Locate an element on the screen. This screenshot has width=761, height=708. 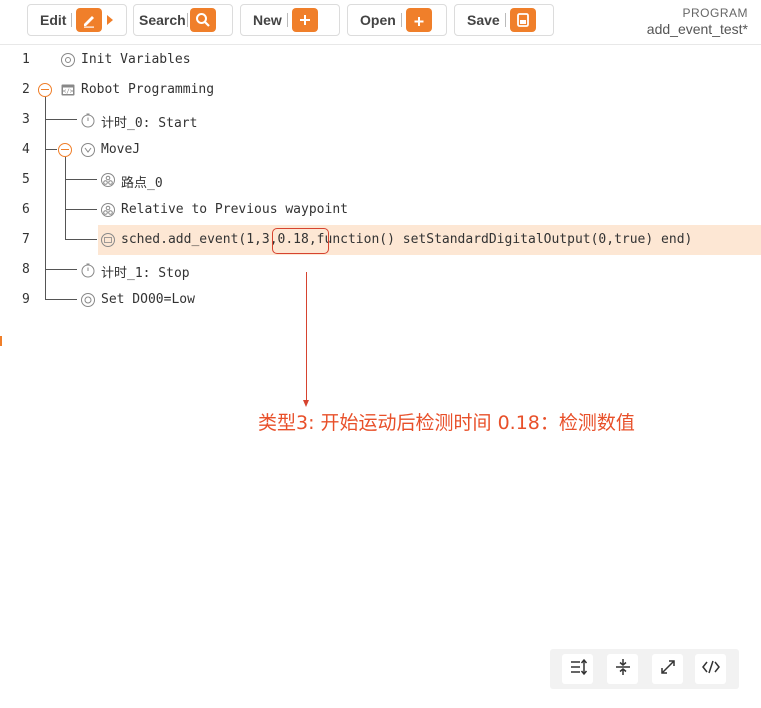
collapse-all-icon is located at coordinates (623, 669).